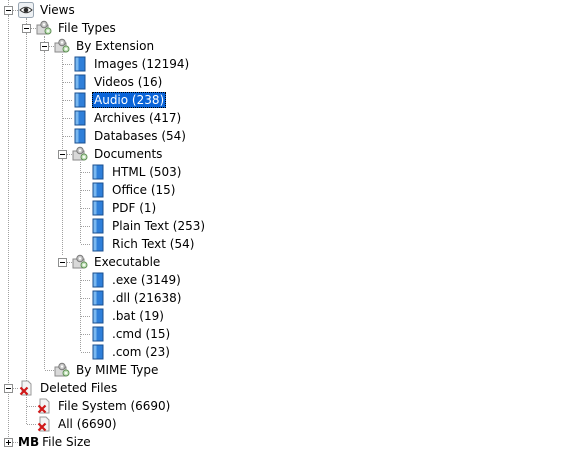 Image resolution: width=584 pixels, height=451 pixels. I want to click on tree-node-label: Views, so click(57, 10).